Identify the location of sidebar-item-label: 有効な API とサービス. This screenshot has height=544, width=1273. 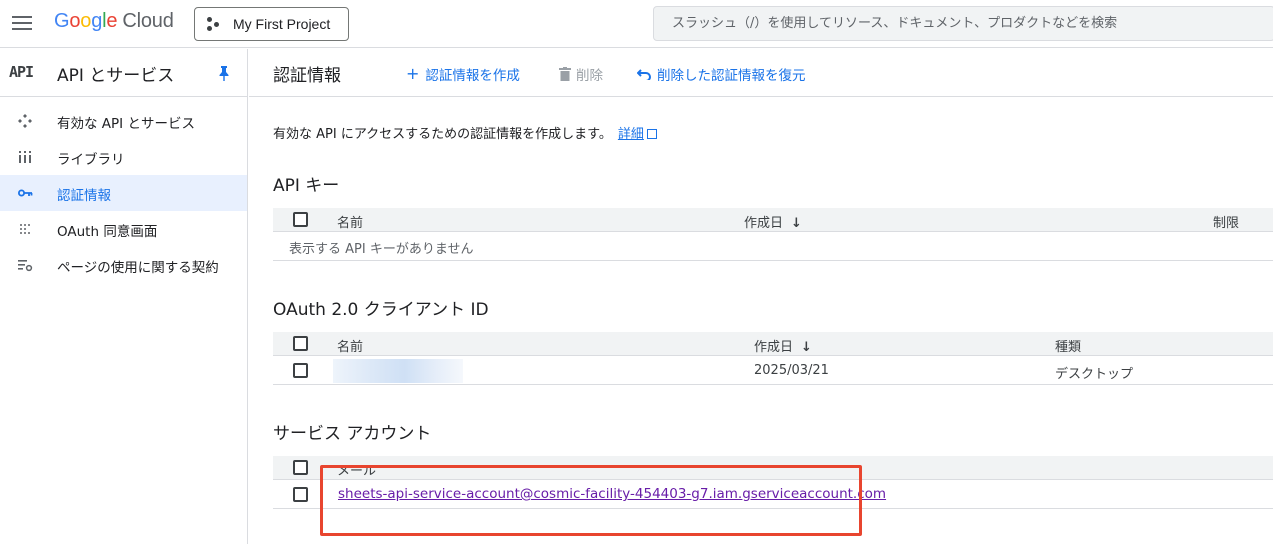
(126, 124).